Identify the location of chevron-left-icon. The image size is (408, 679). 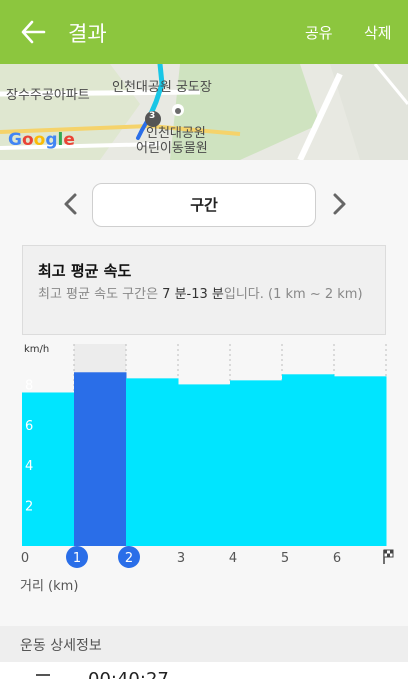
(71, 204).